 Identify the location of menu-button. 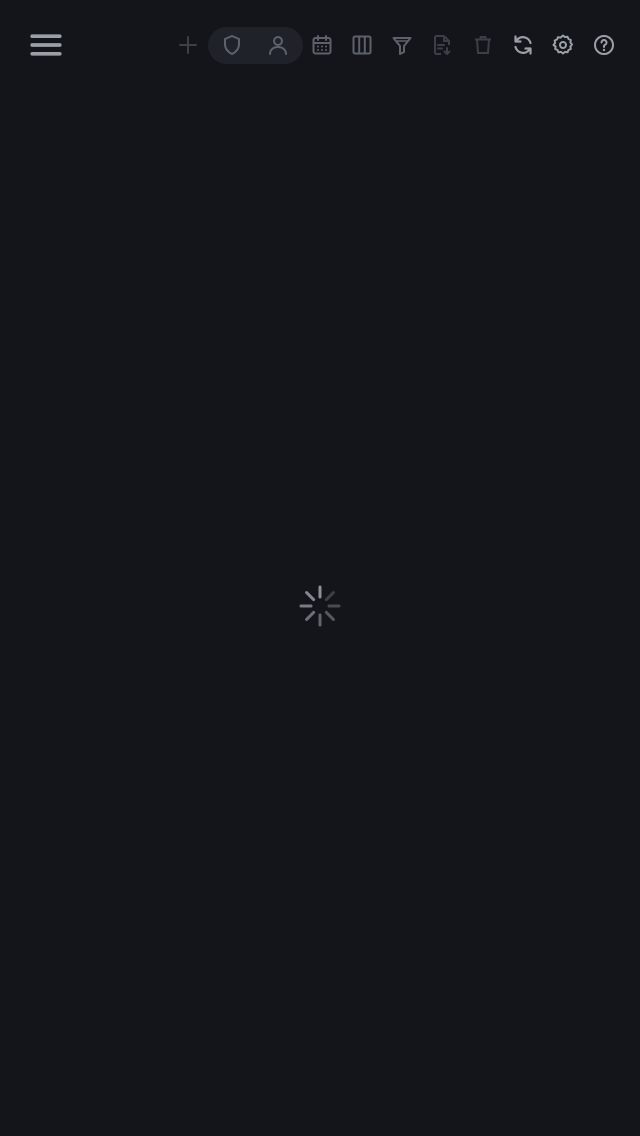
(46, 45).